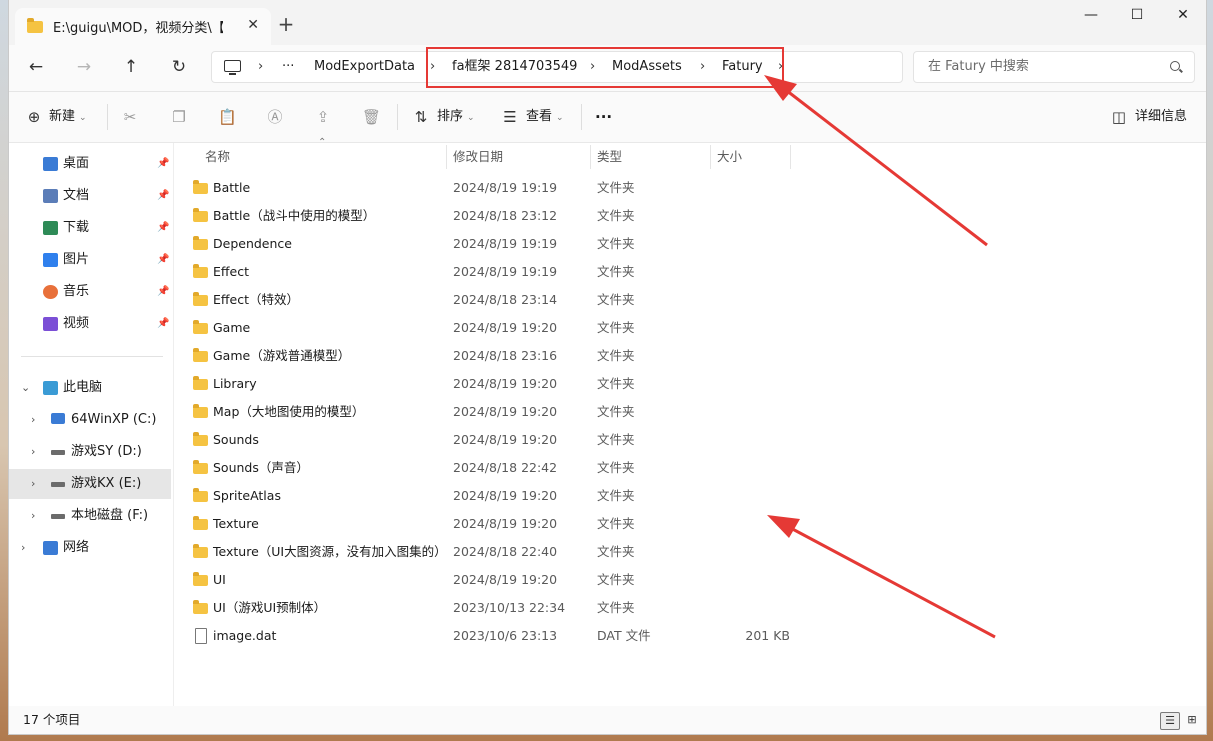 The image size is (1213, 741). Describe the element at coordinates (90, 260) in the screenshot. I see `sidebar-item-pictures: 图片 📌` at that location.